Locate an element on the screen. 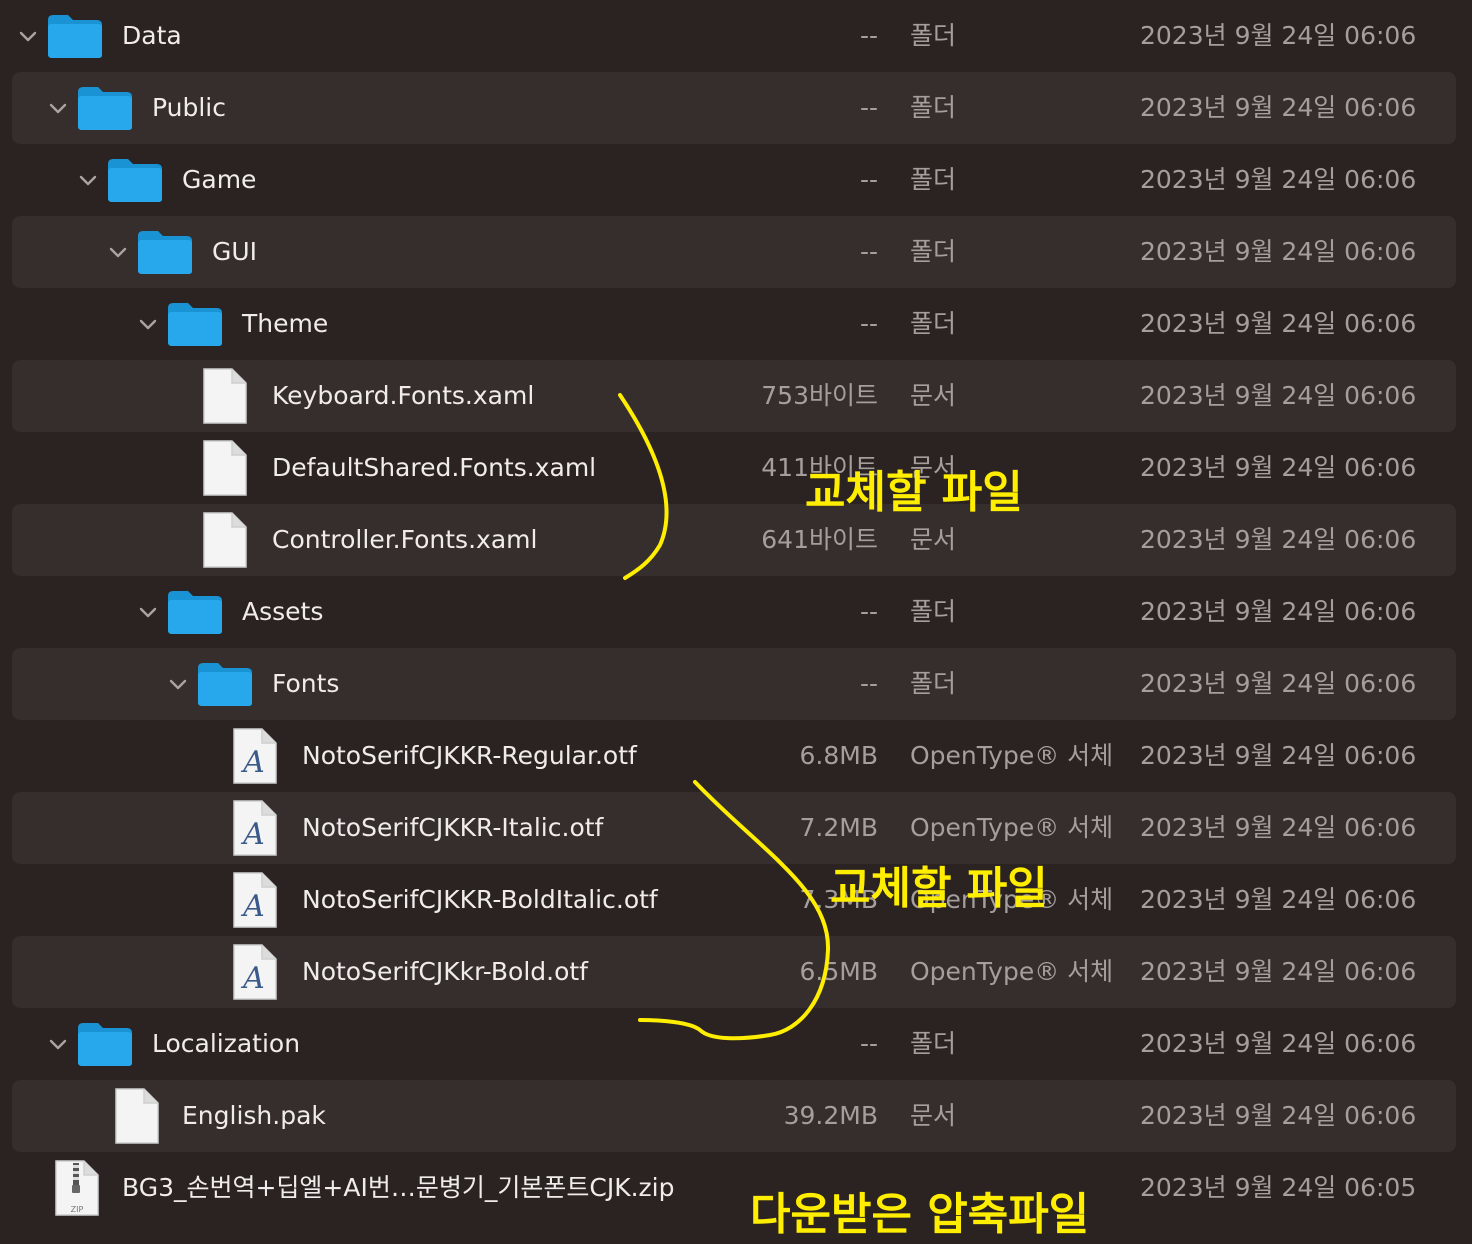 This screenshot has height=1244, width=1472. file-size: 39.2MB is located at coordinates (830, 1115).